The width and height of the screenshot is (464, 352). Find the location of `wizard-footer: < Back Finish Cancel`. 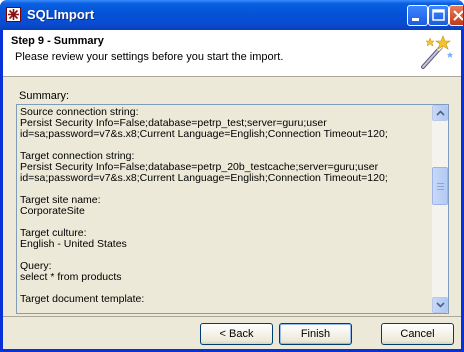

wizard-footer: < Back Finish Cancel is located at coordinates (232, 333).